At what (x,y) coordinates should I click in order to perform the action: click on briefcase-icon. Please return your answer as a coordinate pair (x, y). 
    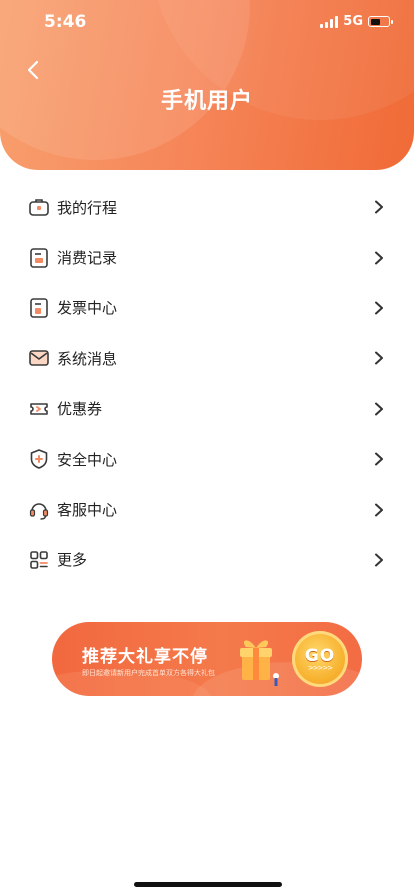
    Looking at the image, I should click on (39, 207).